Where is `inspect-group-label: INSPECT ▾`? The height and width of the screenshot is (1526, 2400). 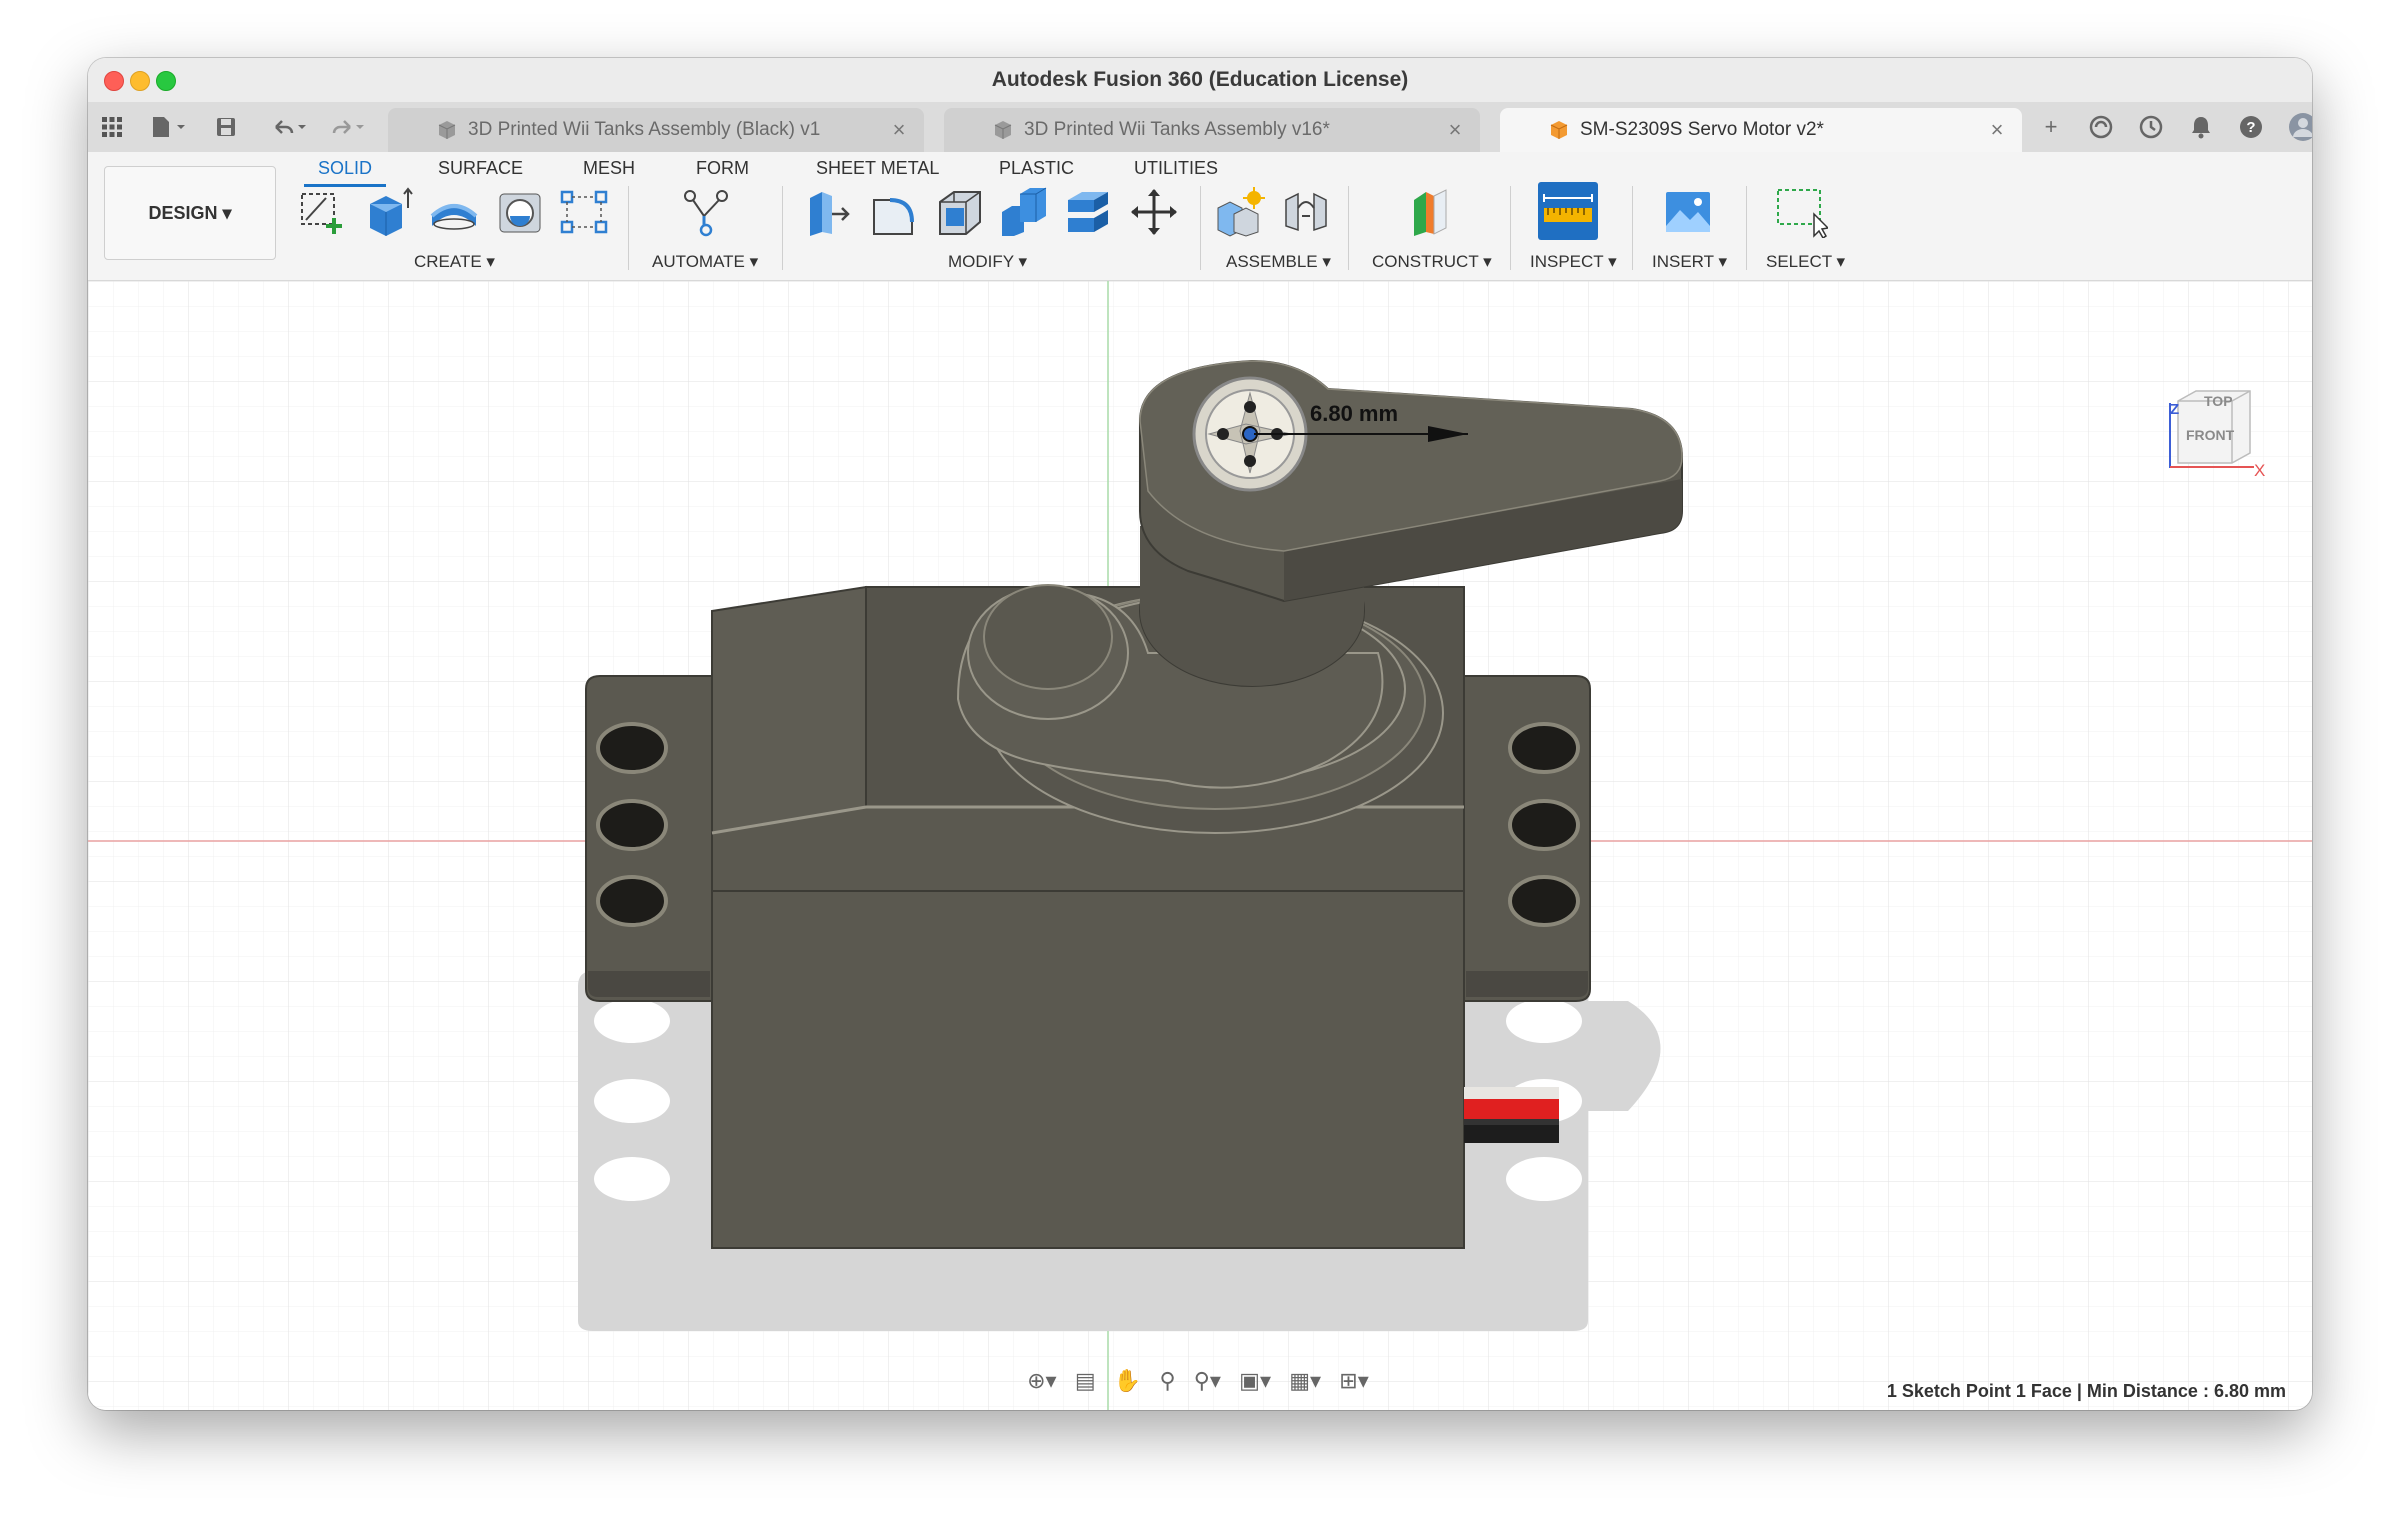 inspect-group-label: INSPECT ▾ is located at coordinates (1573, 262).